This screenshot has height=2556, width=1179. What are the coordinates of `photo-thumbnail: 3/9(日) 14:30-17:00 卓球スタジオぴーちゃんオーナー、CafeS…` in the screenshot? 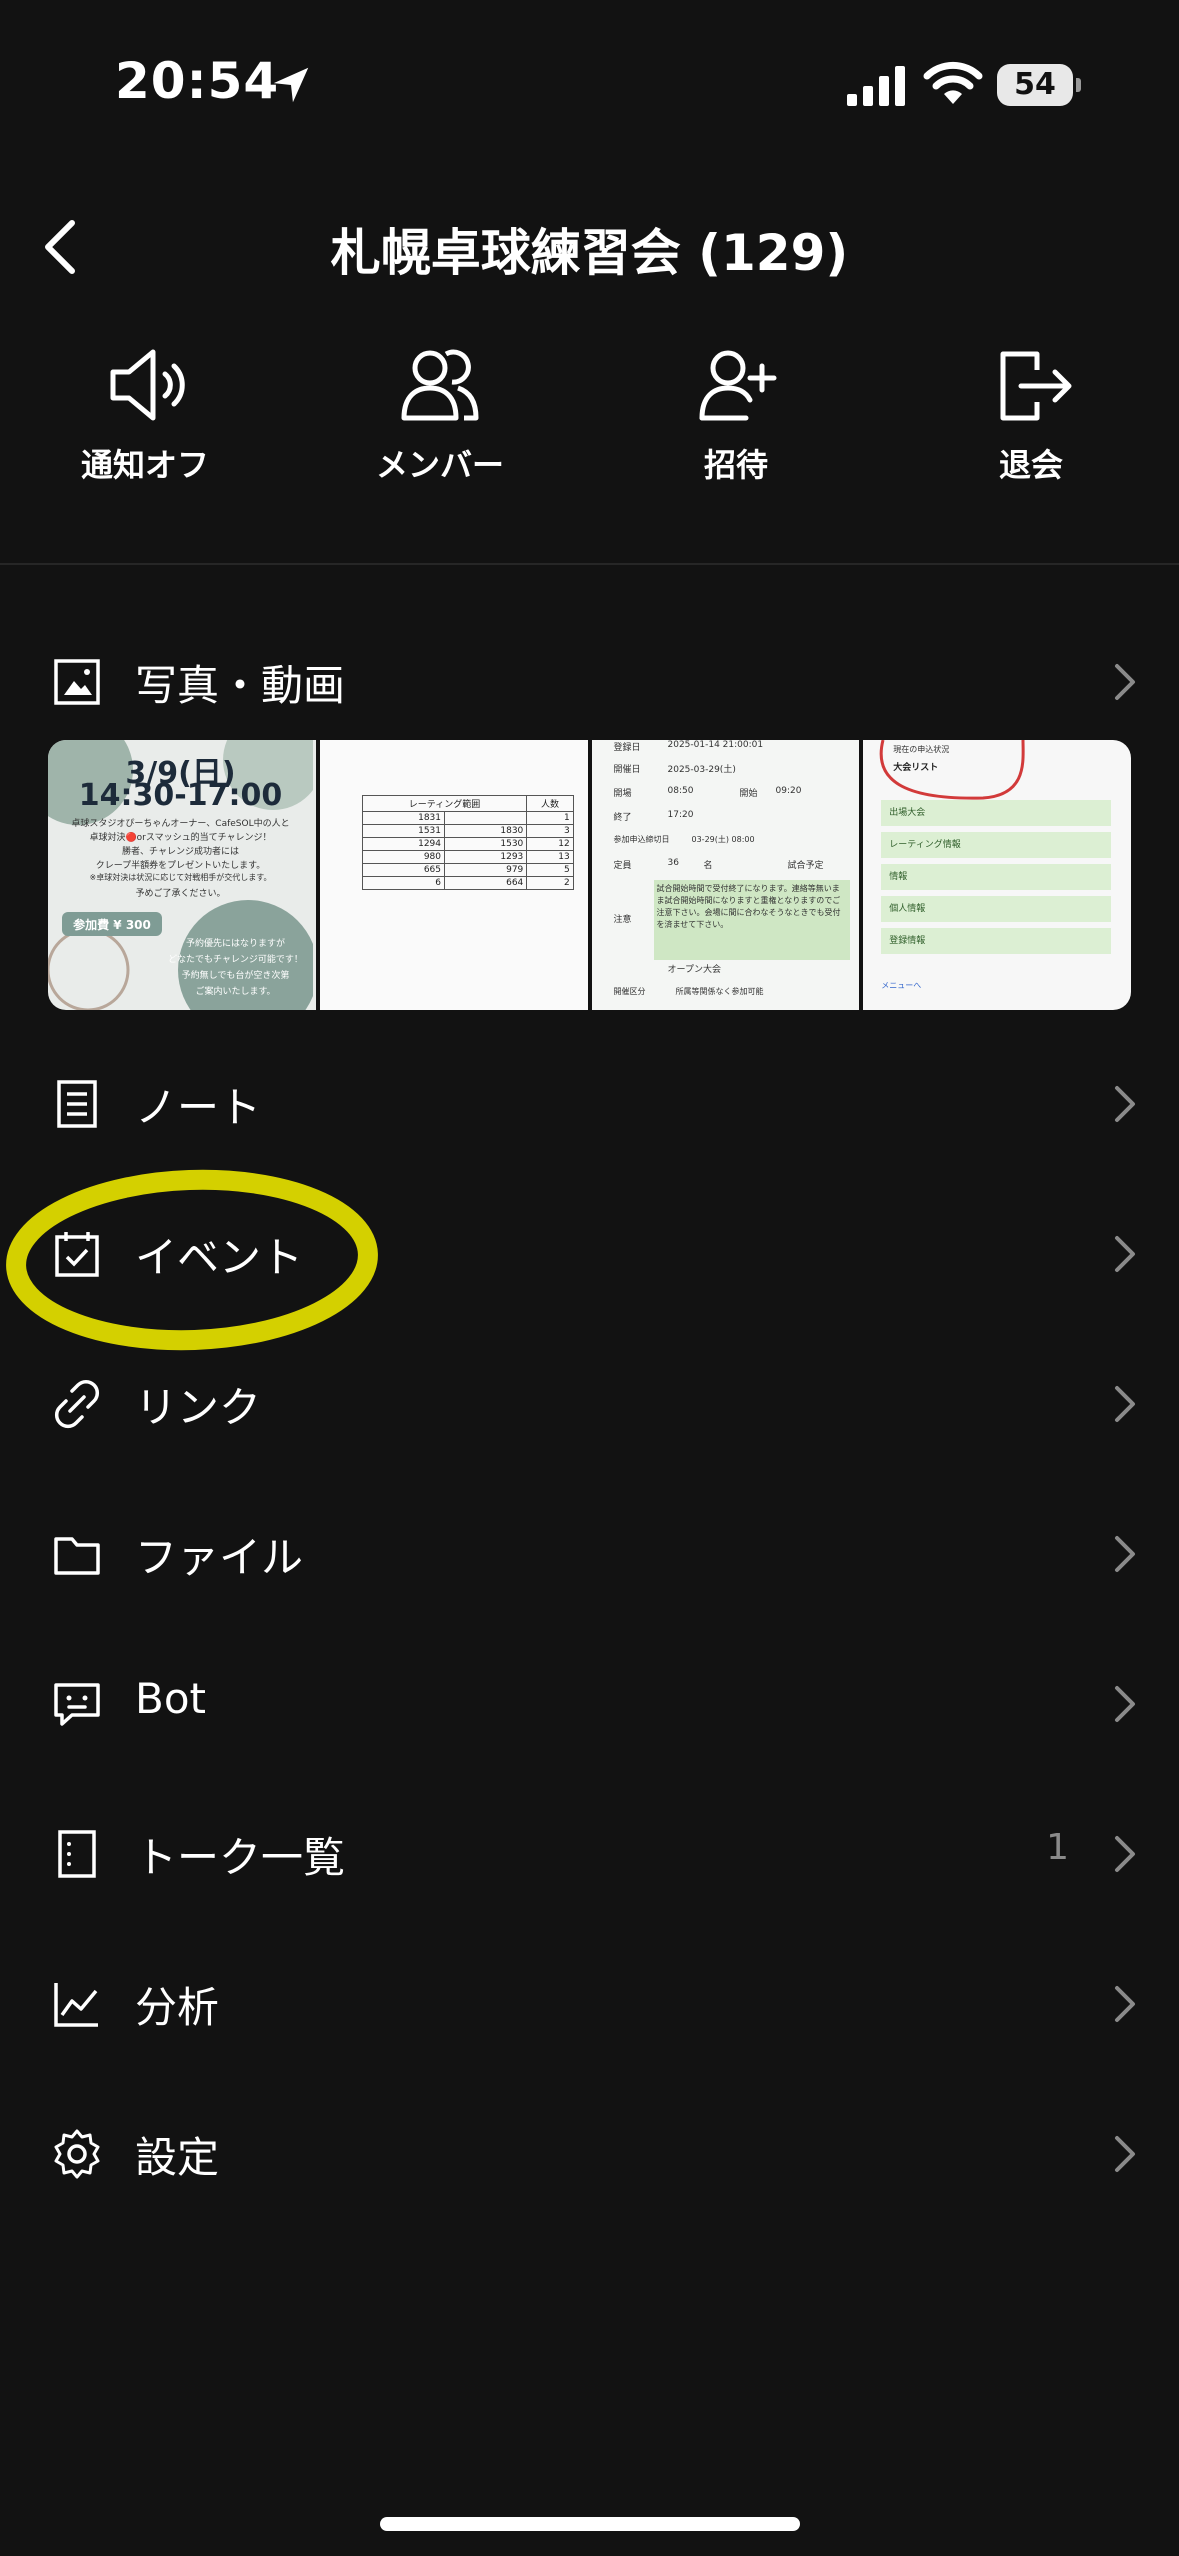 It's located at (182, 875).